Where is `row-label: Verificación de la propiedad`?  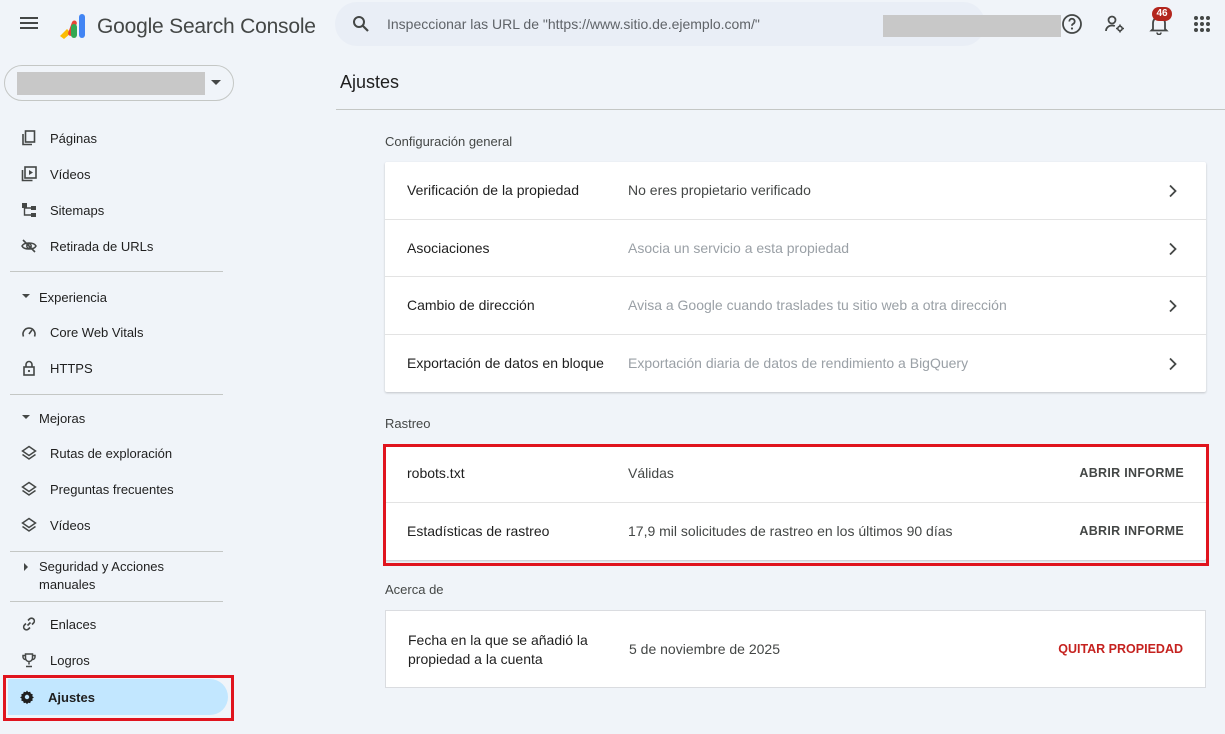
row-label: Verificación de la propiedad is located at coordinates (493, 190).